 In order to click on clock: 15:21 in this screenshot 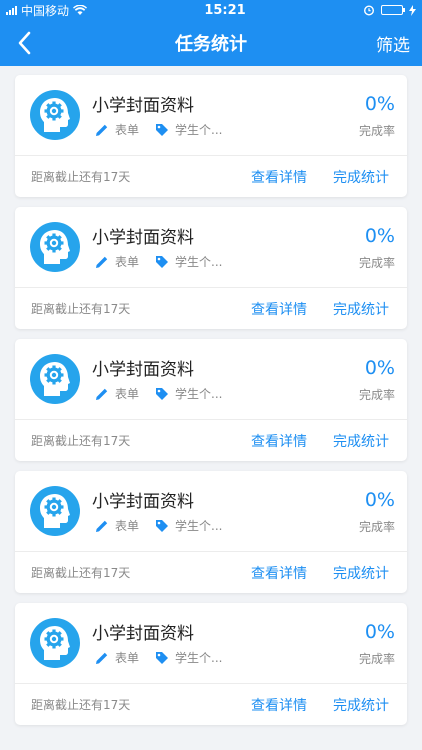, I will do `click(225, 10)`.